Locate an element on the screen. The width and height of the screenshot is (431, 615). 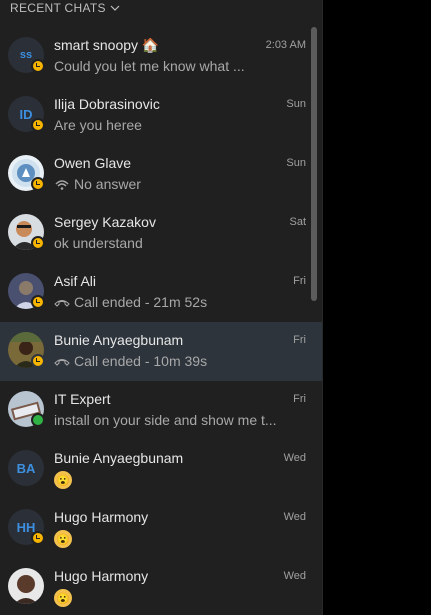
recent-chats-header: RECENT CHATS is located at coordinates (65, 8).